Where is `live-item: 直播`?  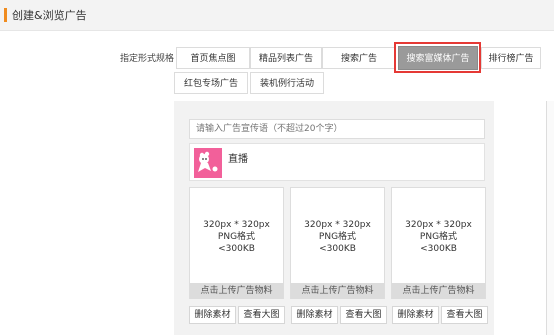
live-item: 直播 is located at coordinates (337, 162).